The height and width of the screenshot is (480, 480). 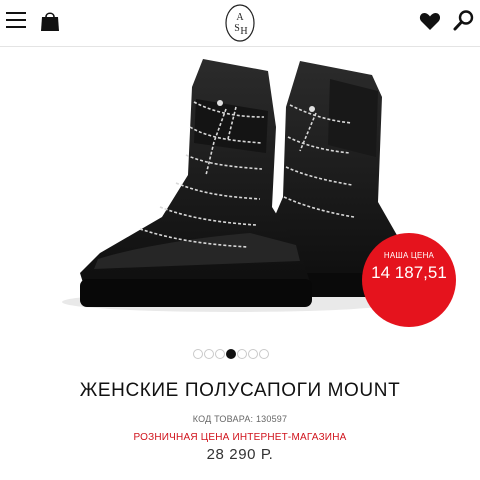 I want to click on ash-logo: A S H, so click(x=240, y=23).